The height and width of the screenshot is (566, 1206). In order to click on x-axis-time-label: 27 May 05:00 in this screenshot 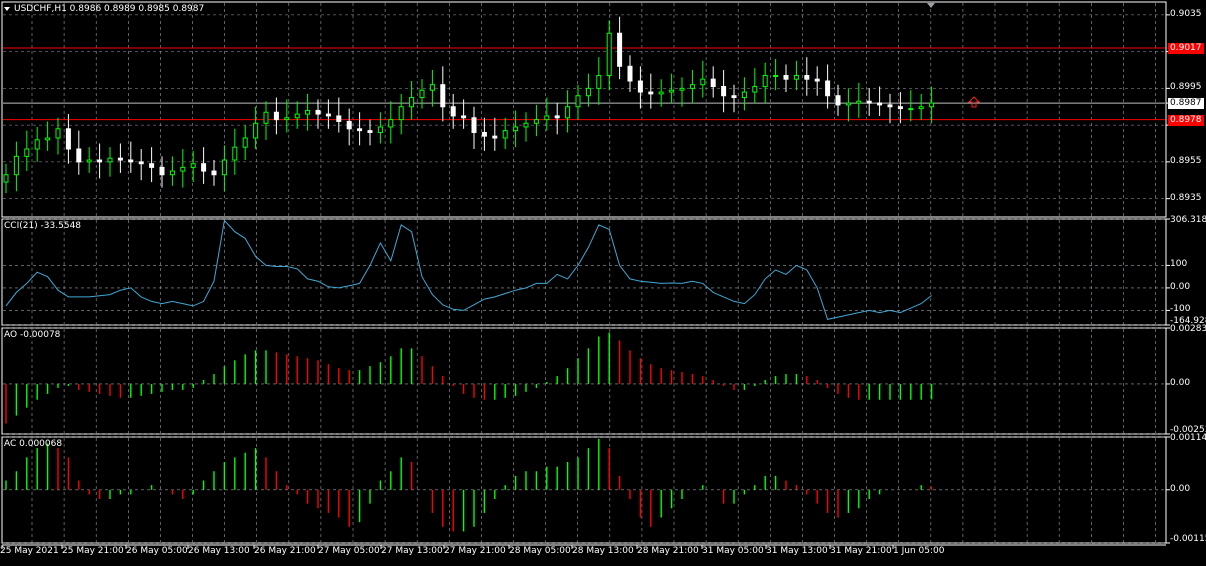, I will do `click(349, 551)`.